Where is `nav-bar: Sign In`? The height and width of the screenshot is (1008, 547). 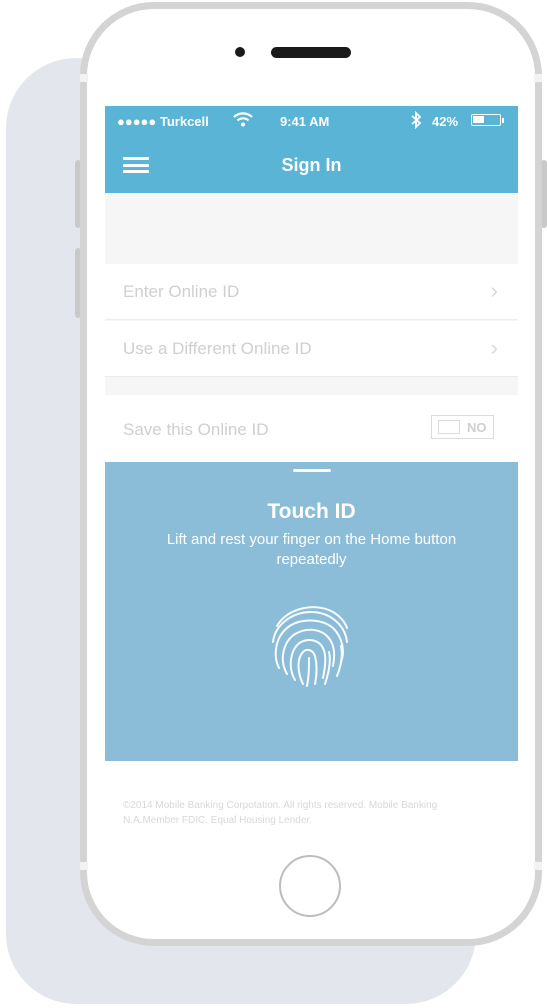 nav-bar: Sign In is located at coordinates (311, 164).